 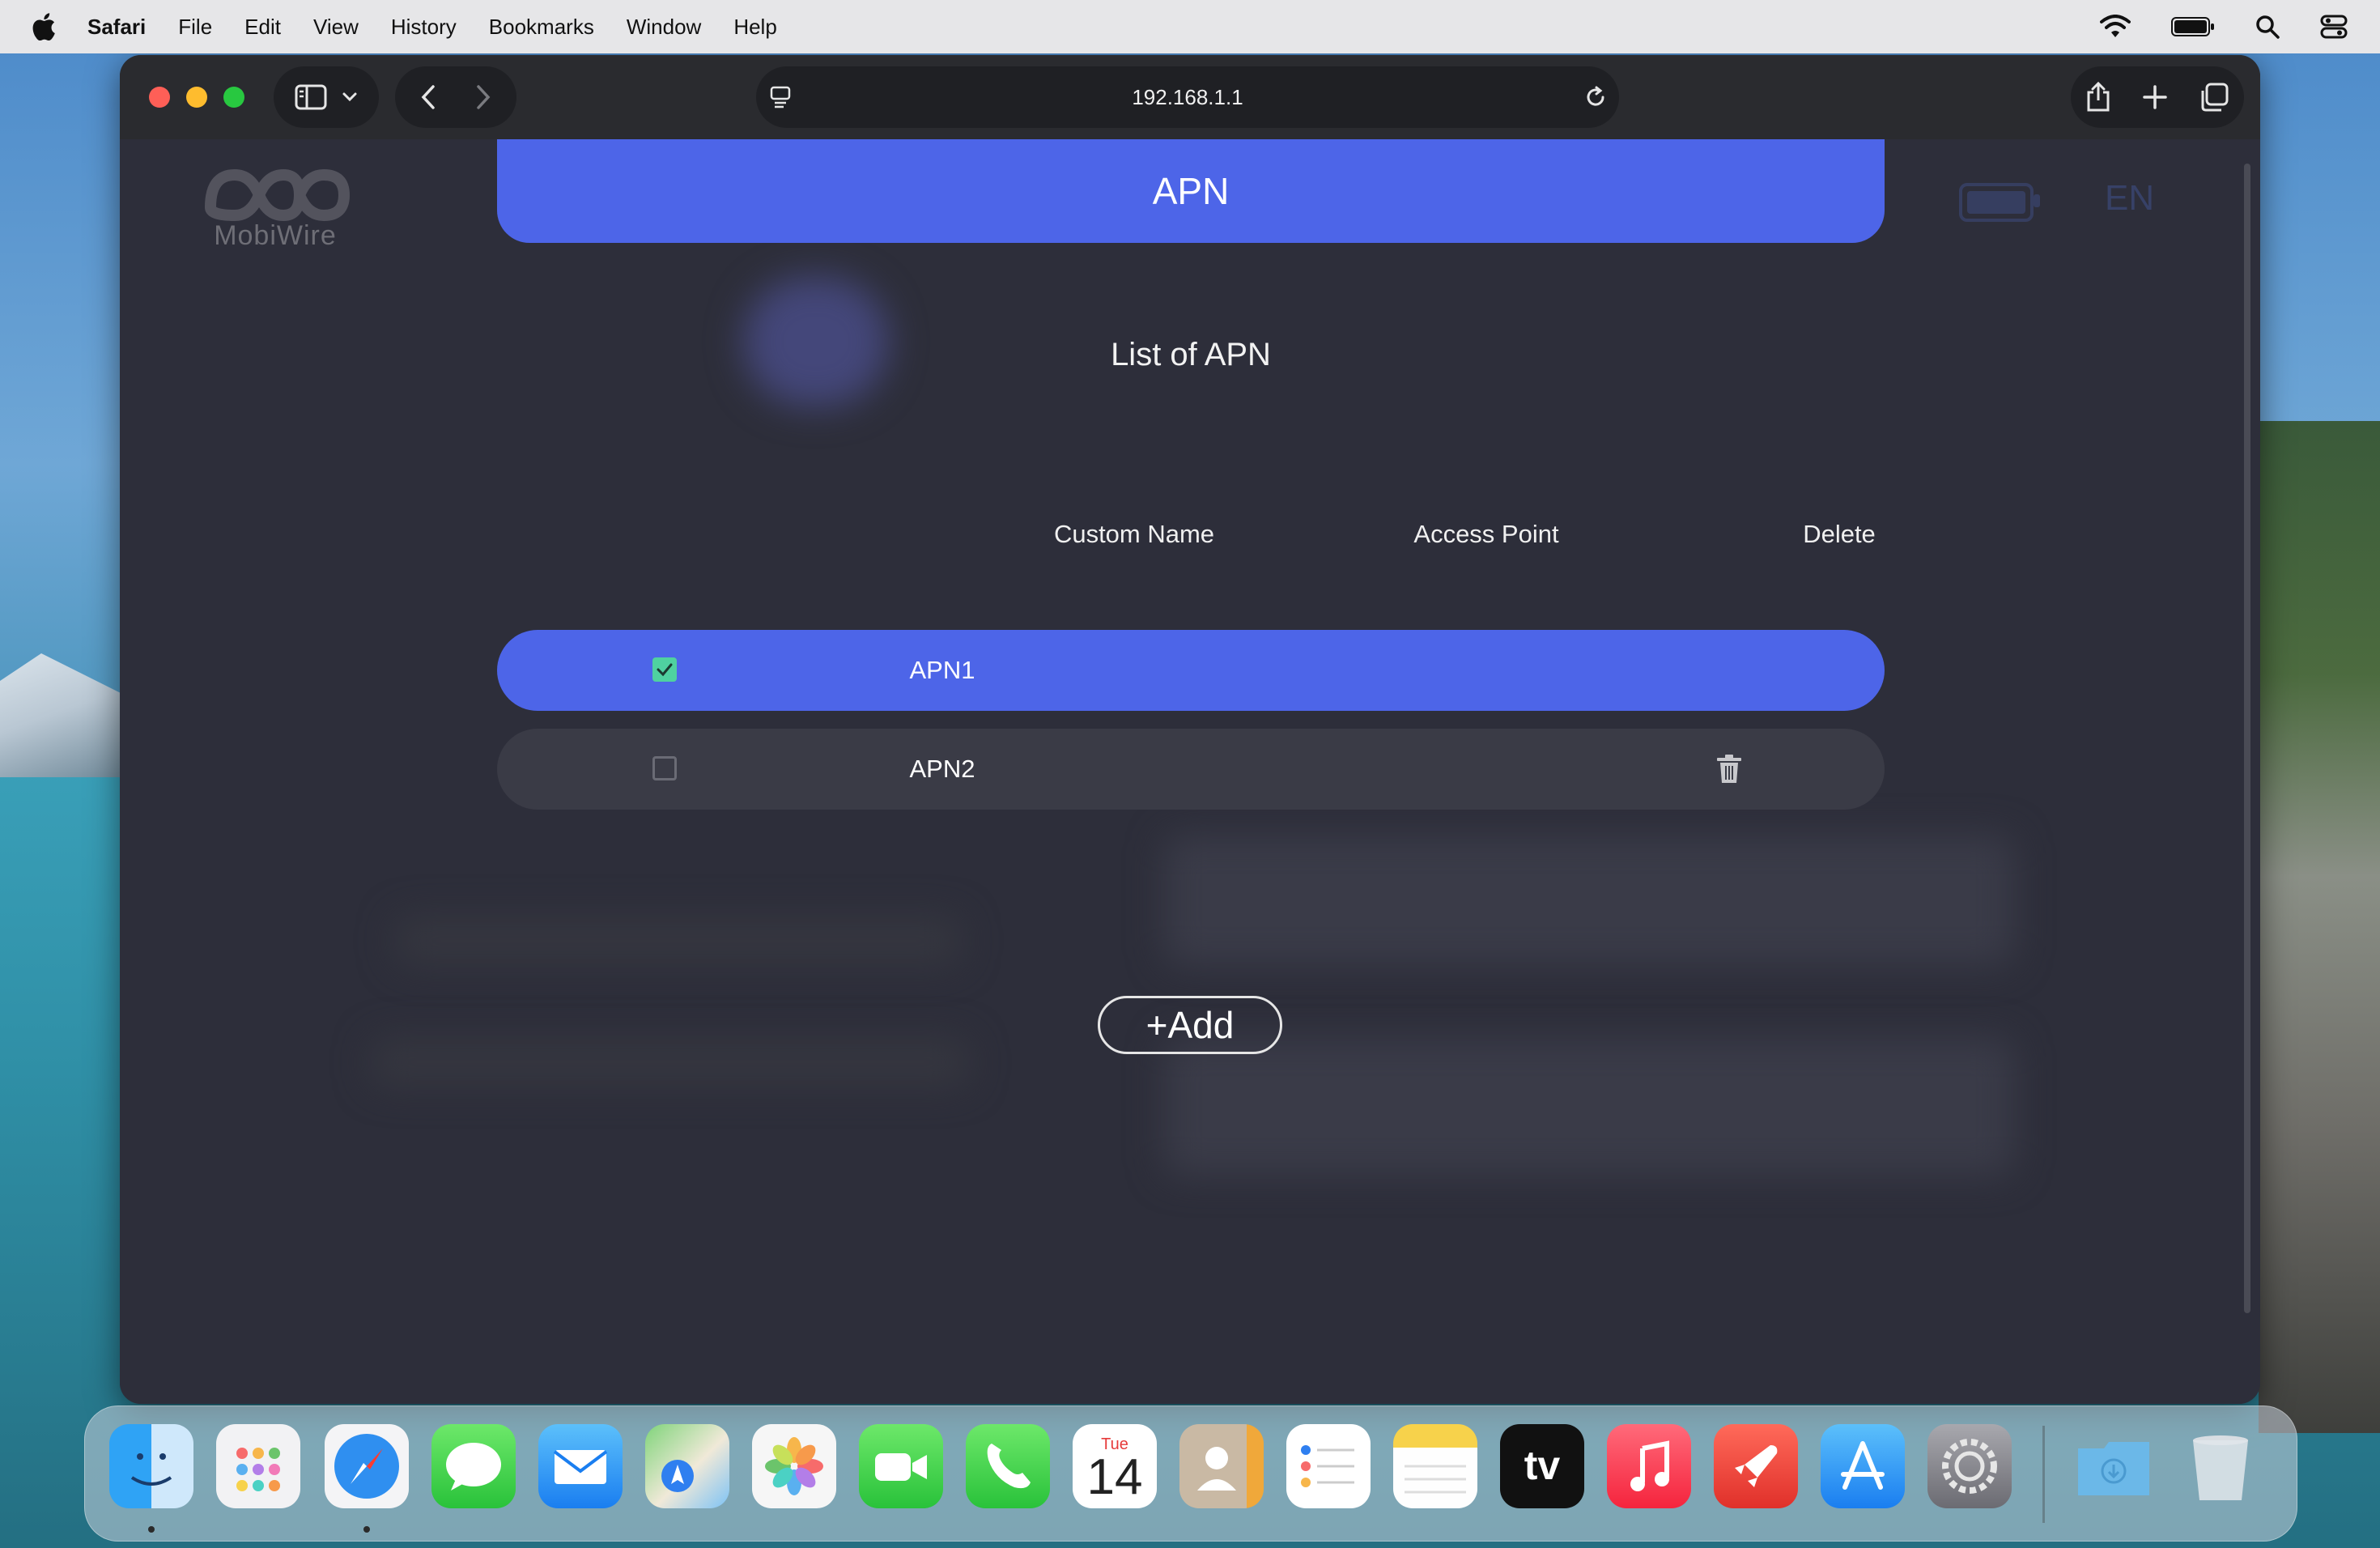 What do you see at coordinates (1840, 534) in the screenshot?
I see `column-delete: Delete` at bounding box center [1840, 534].